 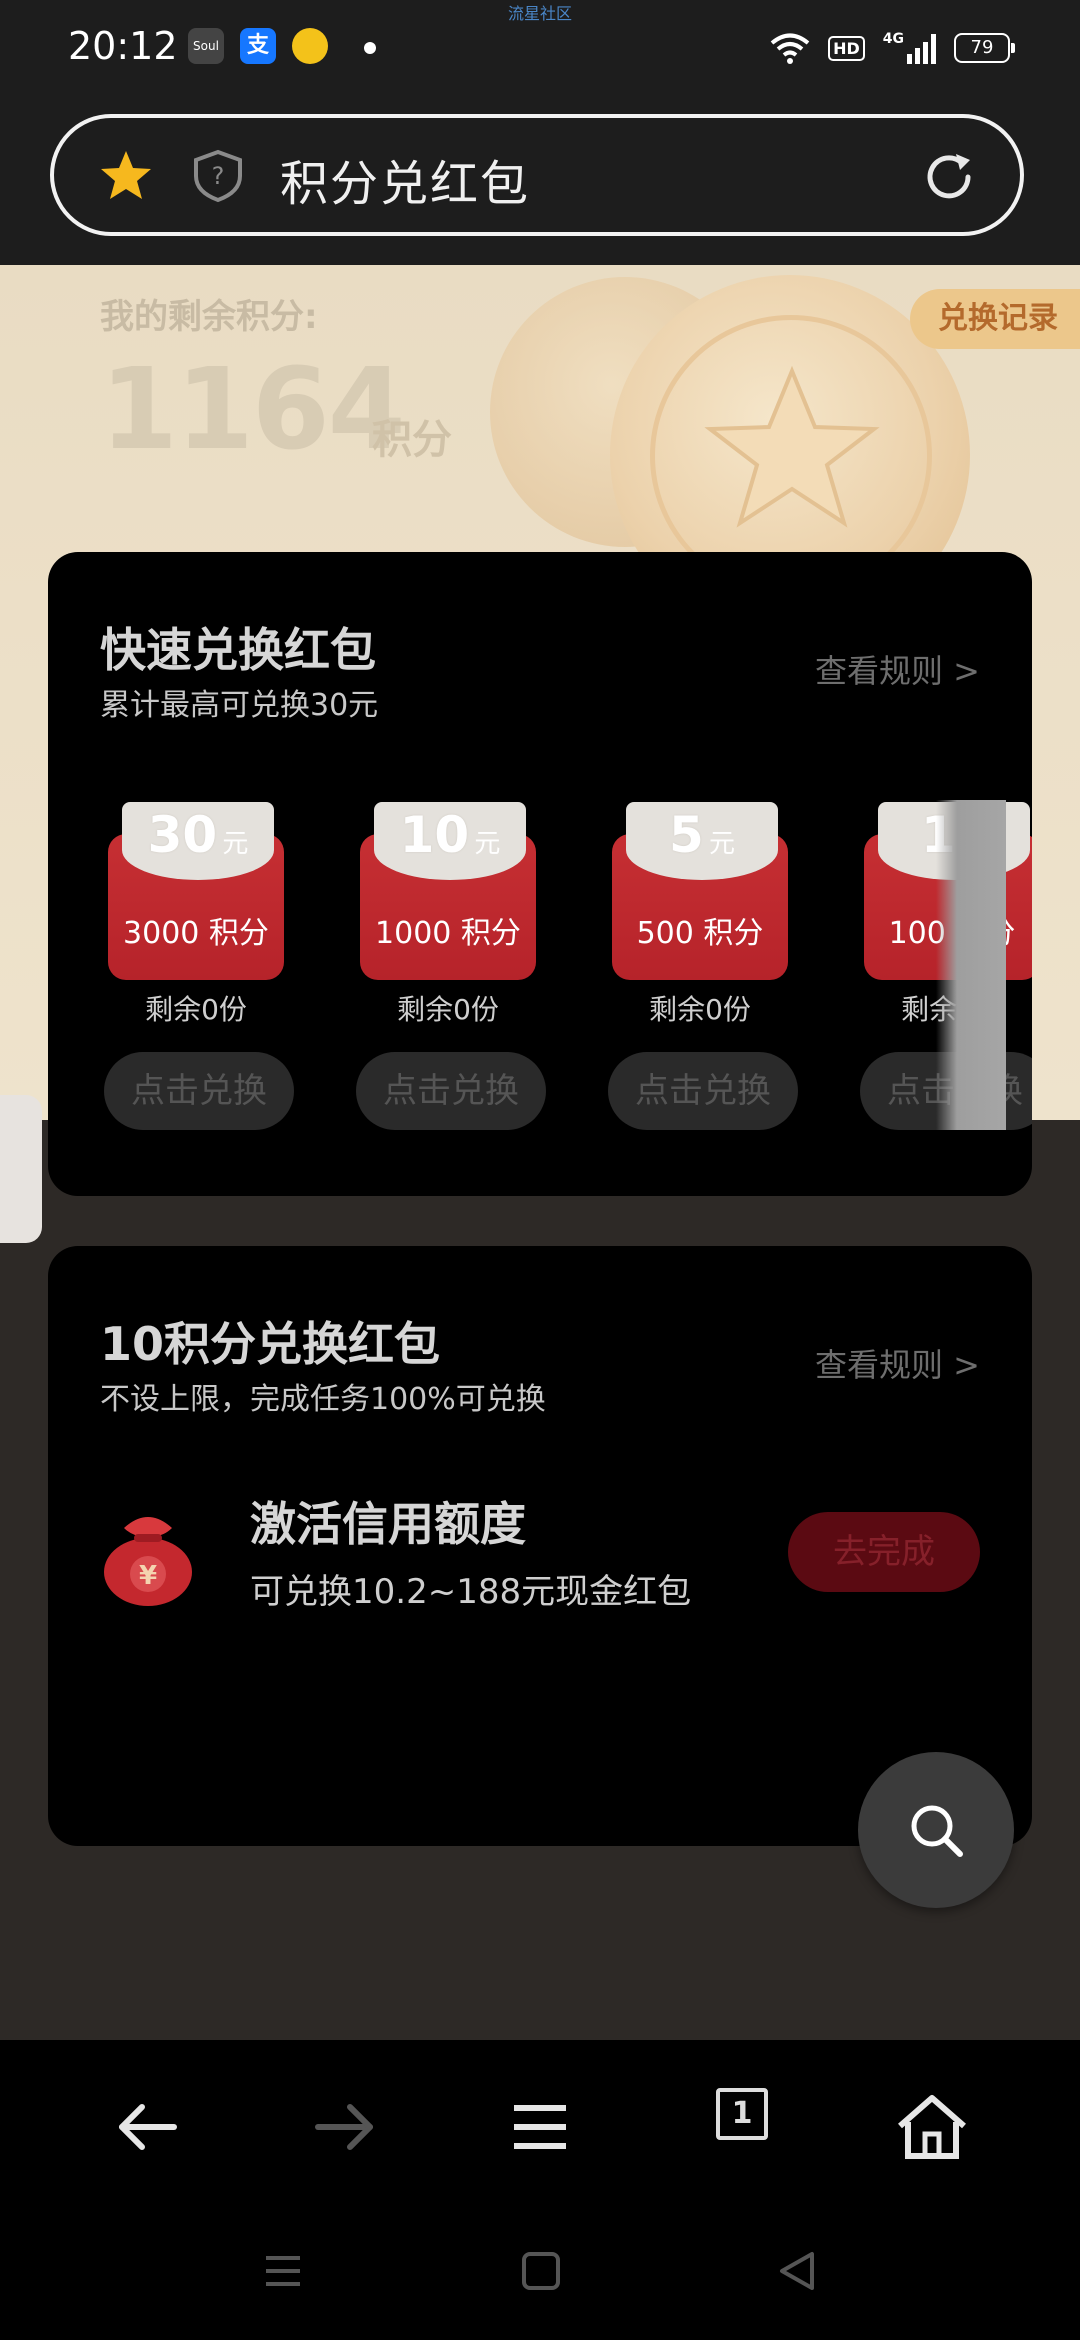 What do you see at coordinates (182, 835) in the screenshot?
I see `envelope-amount: 30` at bounding box center [182, 835].